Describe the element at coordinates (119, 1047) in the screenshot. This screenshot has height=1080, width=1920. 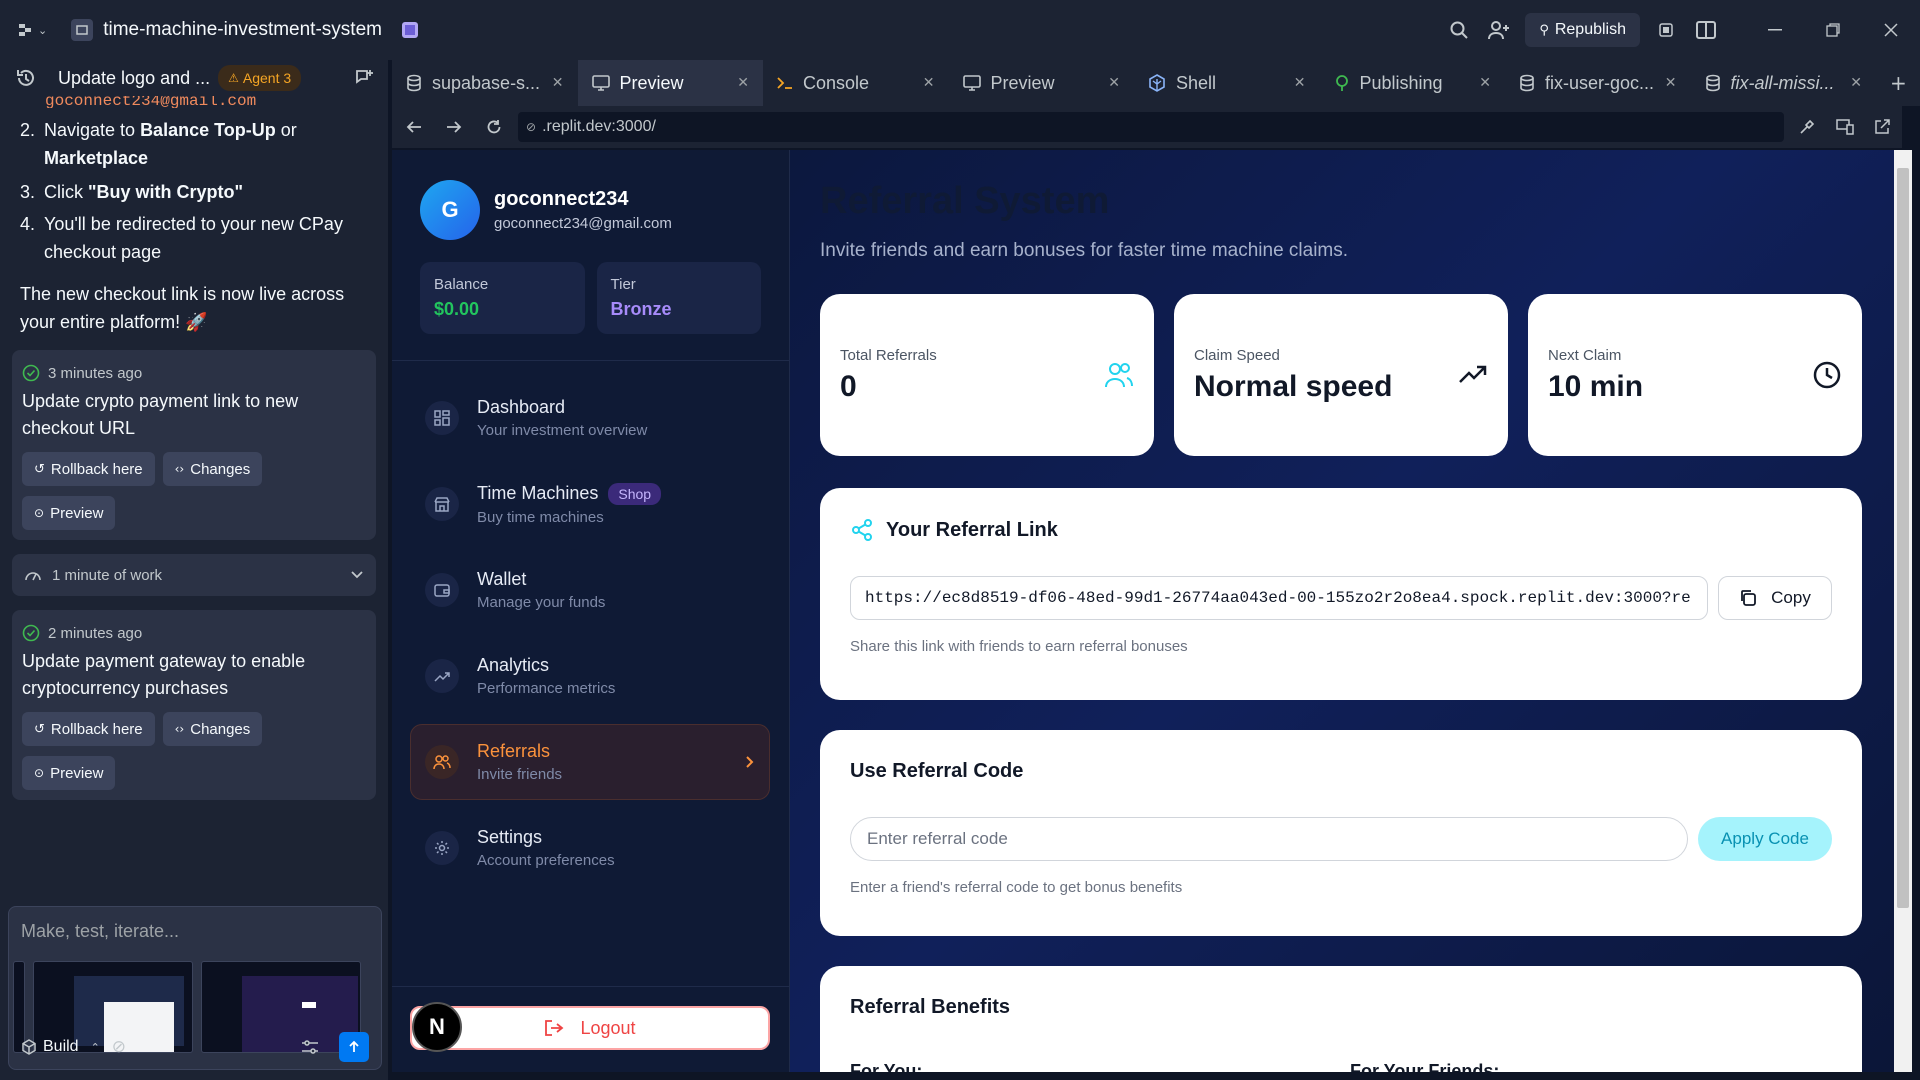
I see `attach-icon: ⊘` at that location.